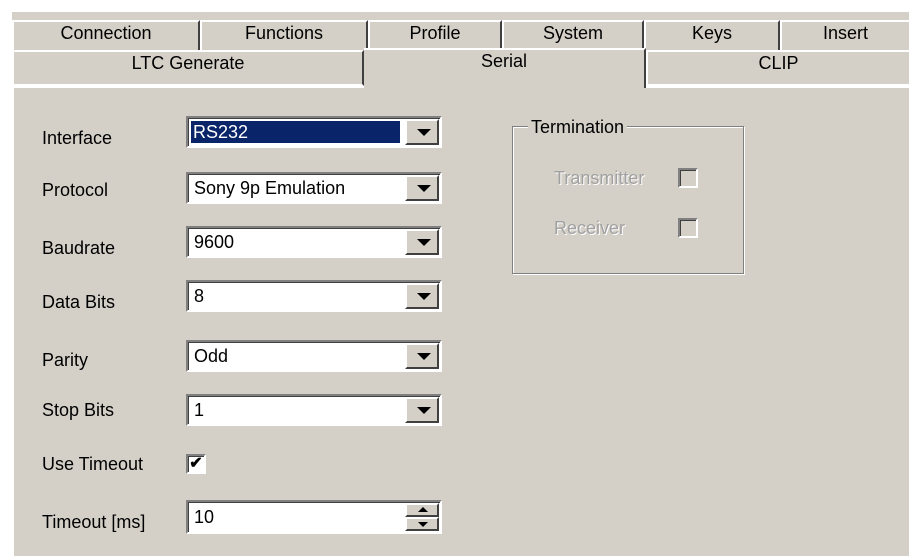 The width and height of the screenshot is (909, 556). I want to click on timeout-decrement-button, so click(422, 524).